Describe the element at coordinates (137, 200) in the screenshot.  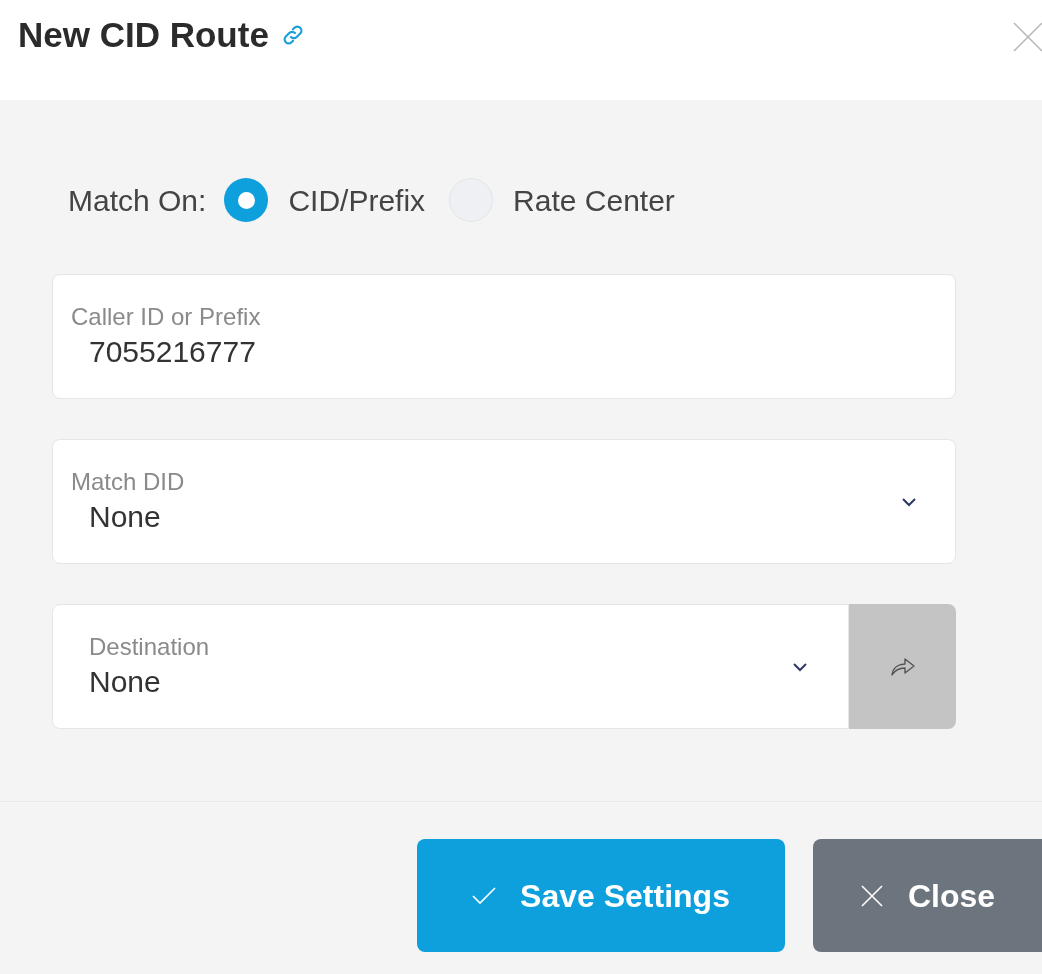
I see `match-on-label: Match On:` at that location.